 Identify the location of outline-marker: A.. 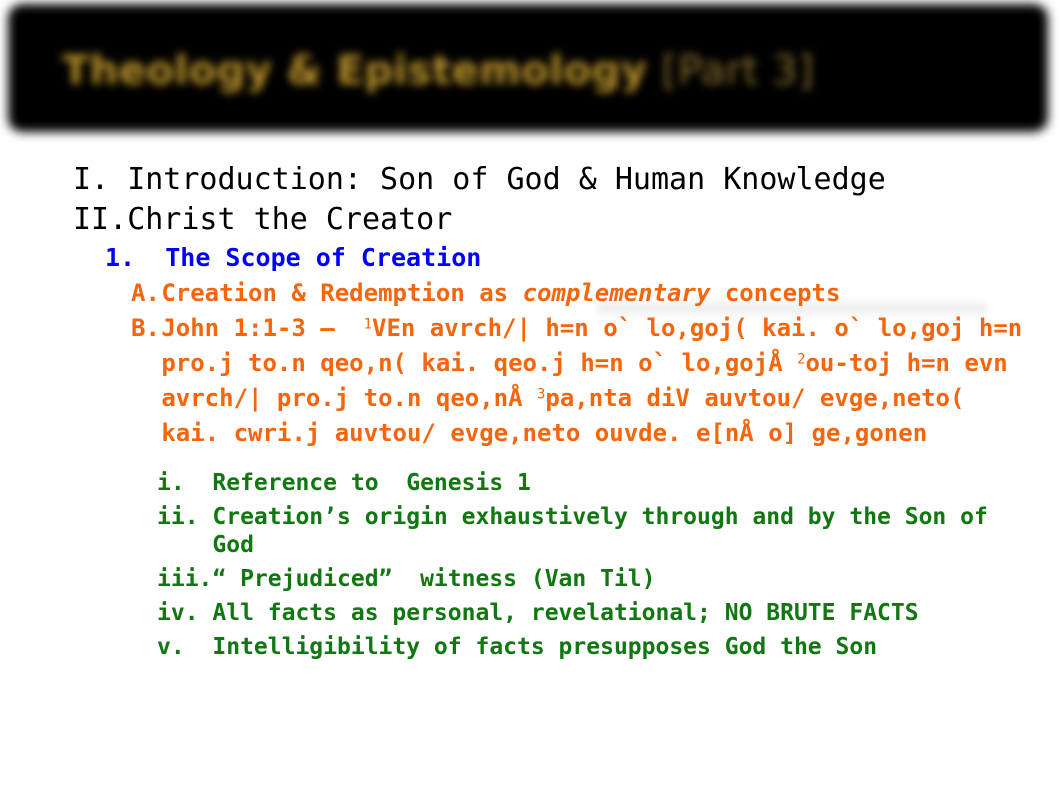
(145, 293).